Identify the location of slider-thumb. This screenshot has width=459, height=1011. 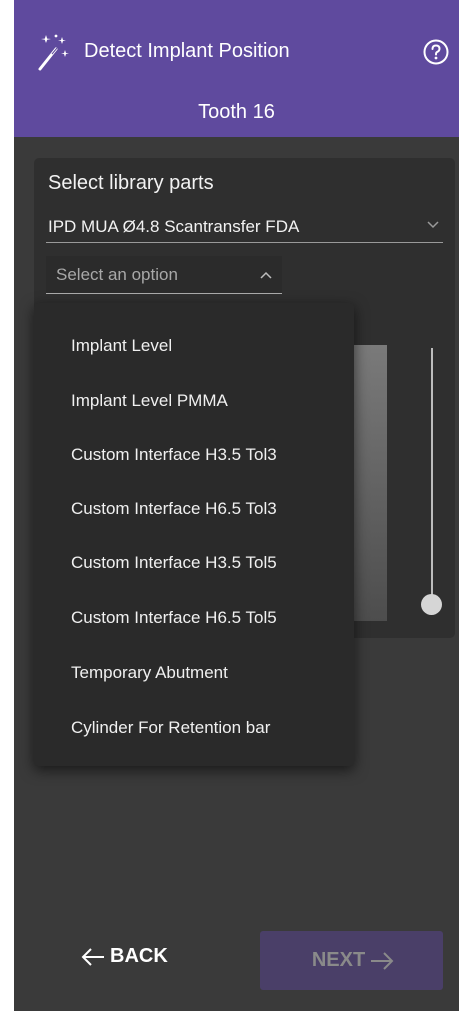
(431, 604).